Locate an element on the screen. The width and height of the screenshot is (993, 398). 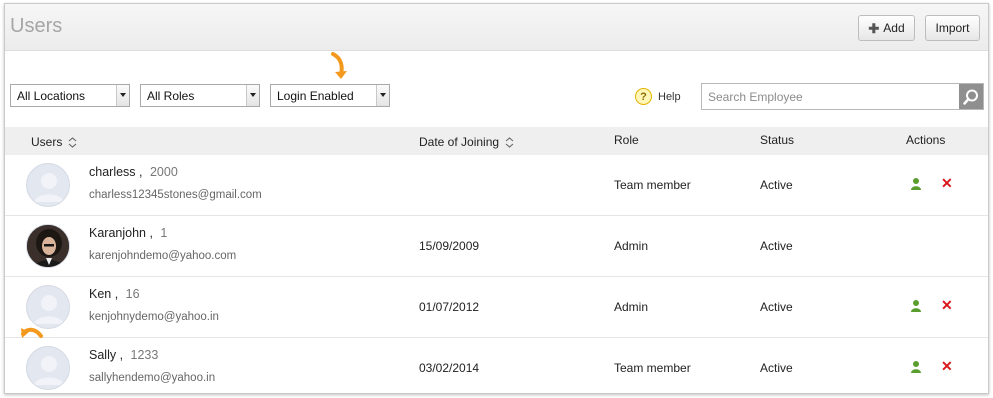
role-select: All Roles is located at coordinates (200, 95).